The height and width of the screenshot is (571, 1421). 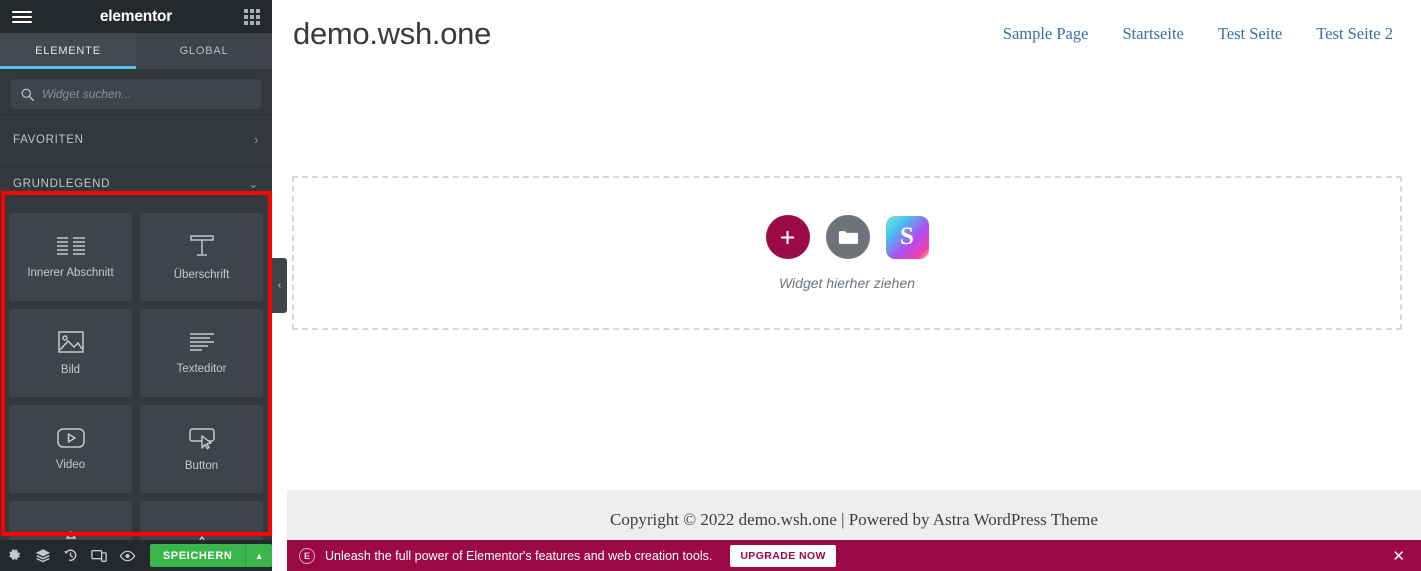 I want to click on spacer-icon, so click(x=201, y=536).